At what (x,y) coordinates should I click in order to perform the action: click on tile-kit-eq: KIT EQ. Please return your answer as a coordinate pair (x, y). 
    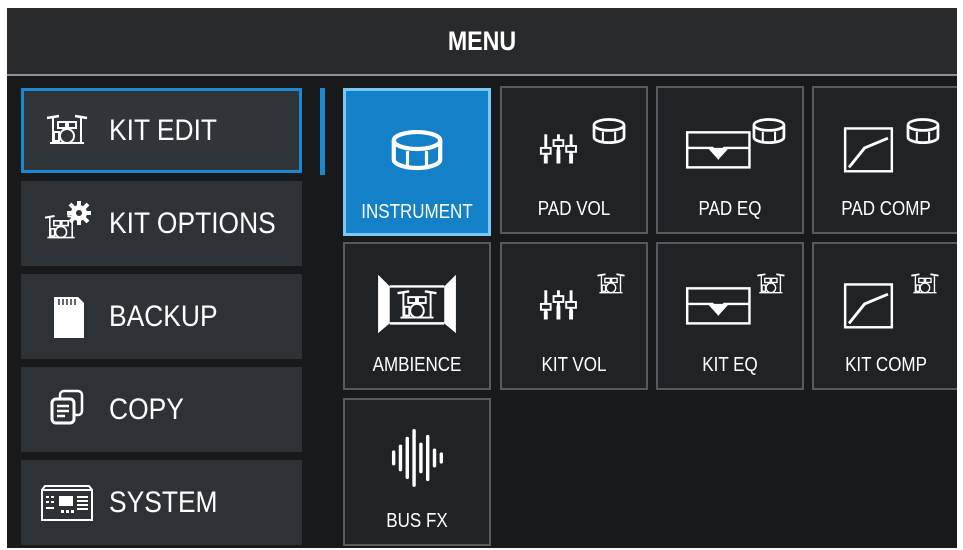
    Looking at the image, I should click on (730, 316).